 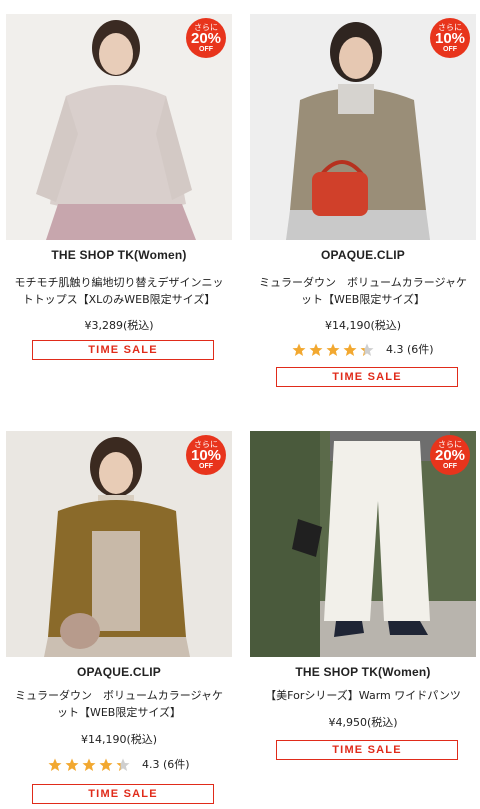 I want to click on product-price: ¥4,950(税込), so click(x=363, y=722).